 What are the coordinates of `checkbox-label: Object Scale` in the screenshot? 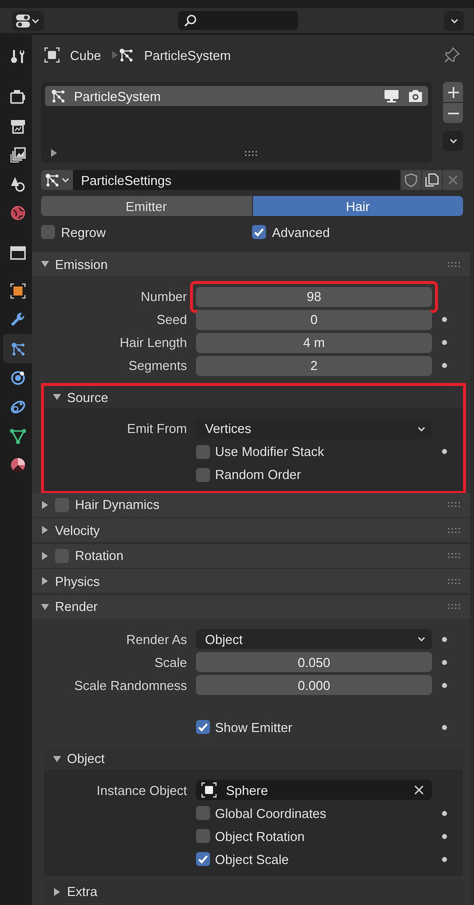 It's located at (252, 859).